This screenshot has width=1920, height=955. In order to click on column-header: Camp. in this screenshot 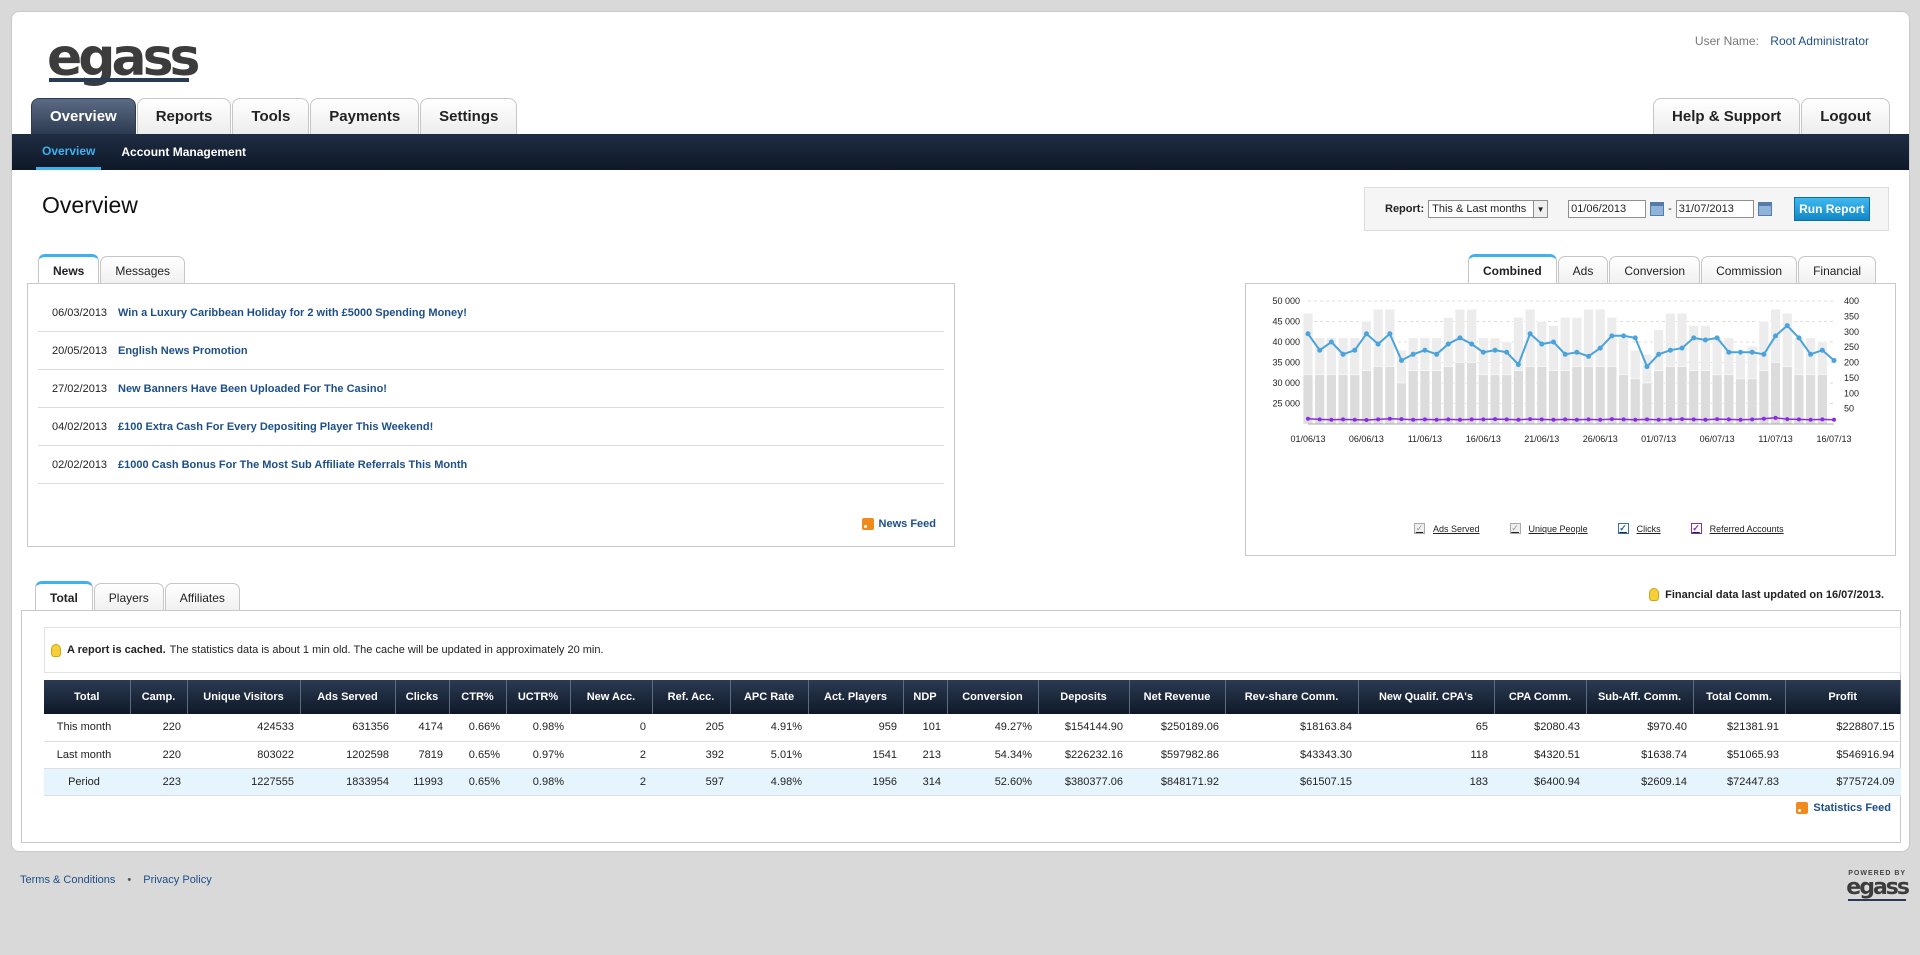, I will do `click(159, 697)`.